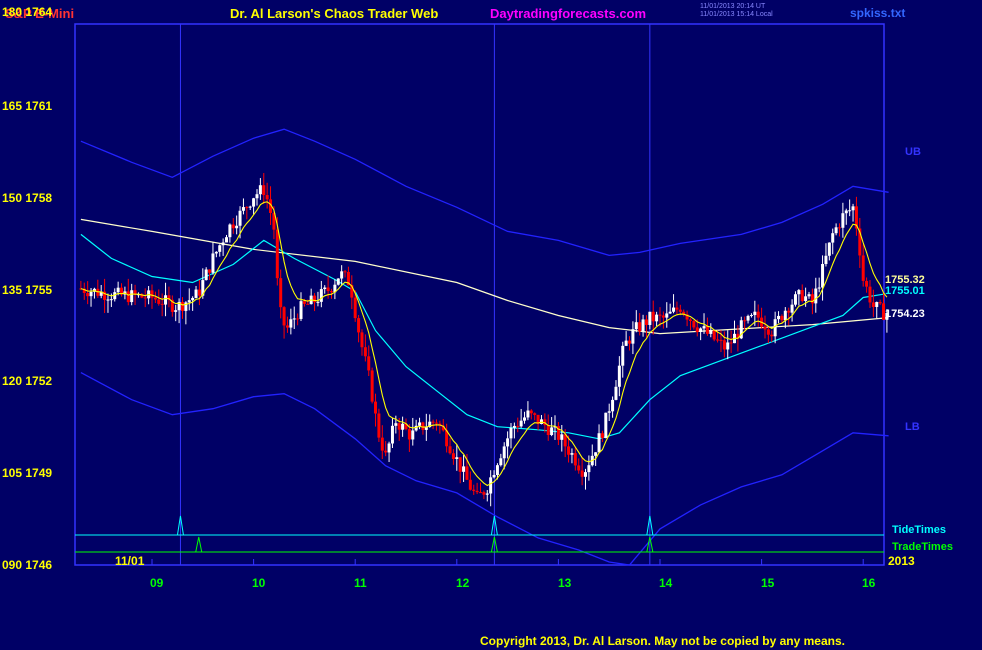  Describe the element at coordinates (27, 198) in the screenshot. I see `y-tick-label: 150 1758` at that location.